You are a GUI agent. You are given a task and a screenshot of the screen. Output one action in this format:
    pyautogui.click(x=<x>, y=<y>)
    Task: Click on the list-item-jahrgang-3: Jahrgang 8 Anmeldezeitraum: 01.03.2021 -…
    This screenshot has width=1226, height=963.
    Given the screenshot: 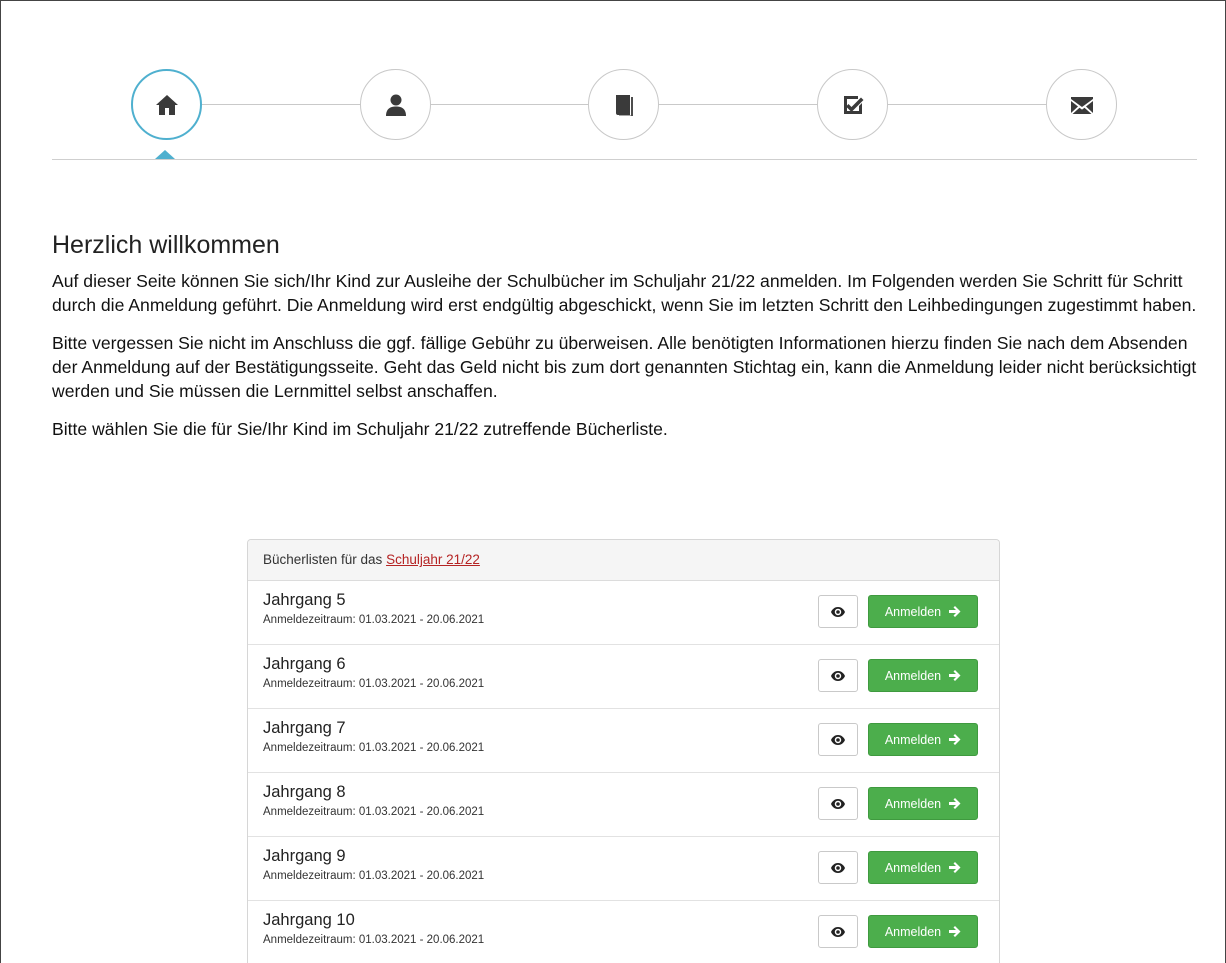 What is the action you would take?
    pyautogui.click(x=623, y=805)
    